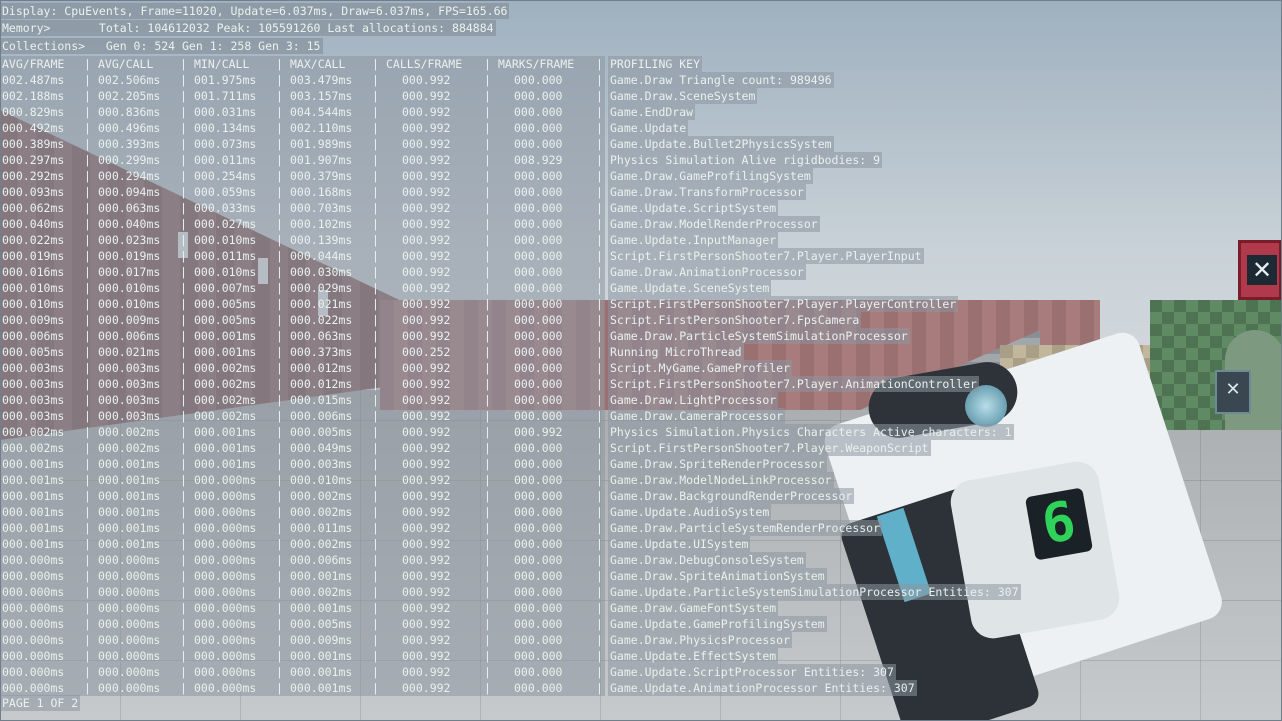 This screenshot has height=721, width=1282. Describe the element at coordinates (225, 80) in the screenshot. I see `cell-min-call: 001.975ms` at that location.